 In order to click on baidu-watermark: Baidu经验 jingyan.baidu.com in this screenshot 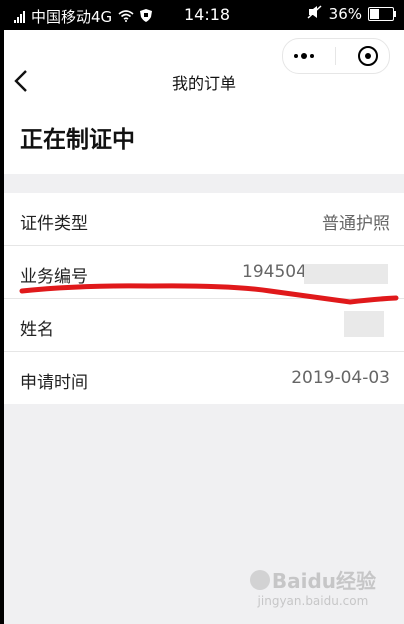, I will do `click(312, 586)`.